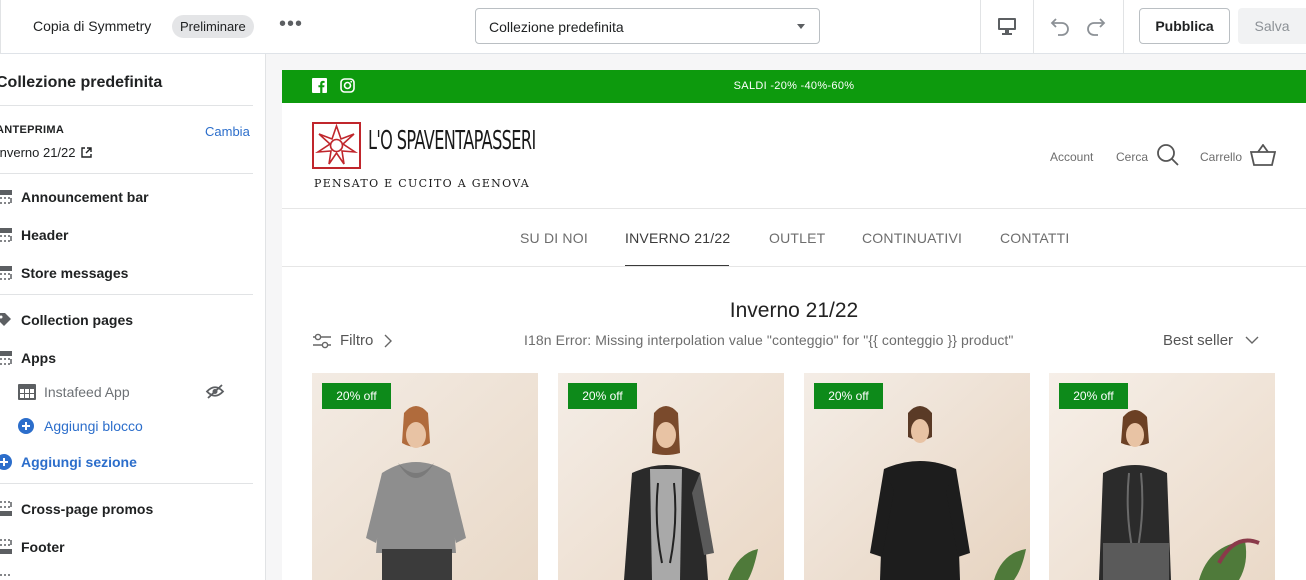  What do you see at coordinates (38, 358) in the screenshot?
I see `section-label: Apps` at bounding box center [38, 358].